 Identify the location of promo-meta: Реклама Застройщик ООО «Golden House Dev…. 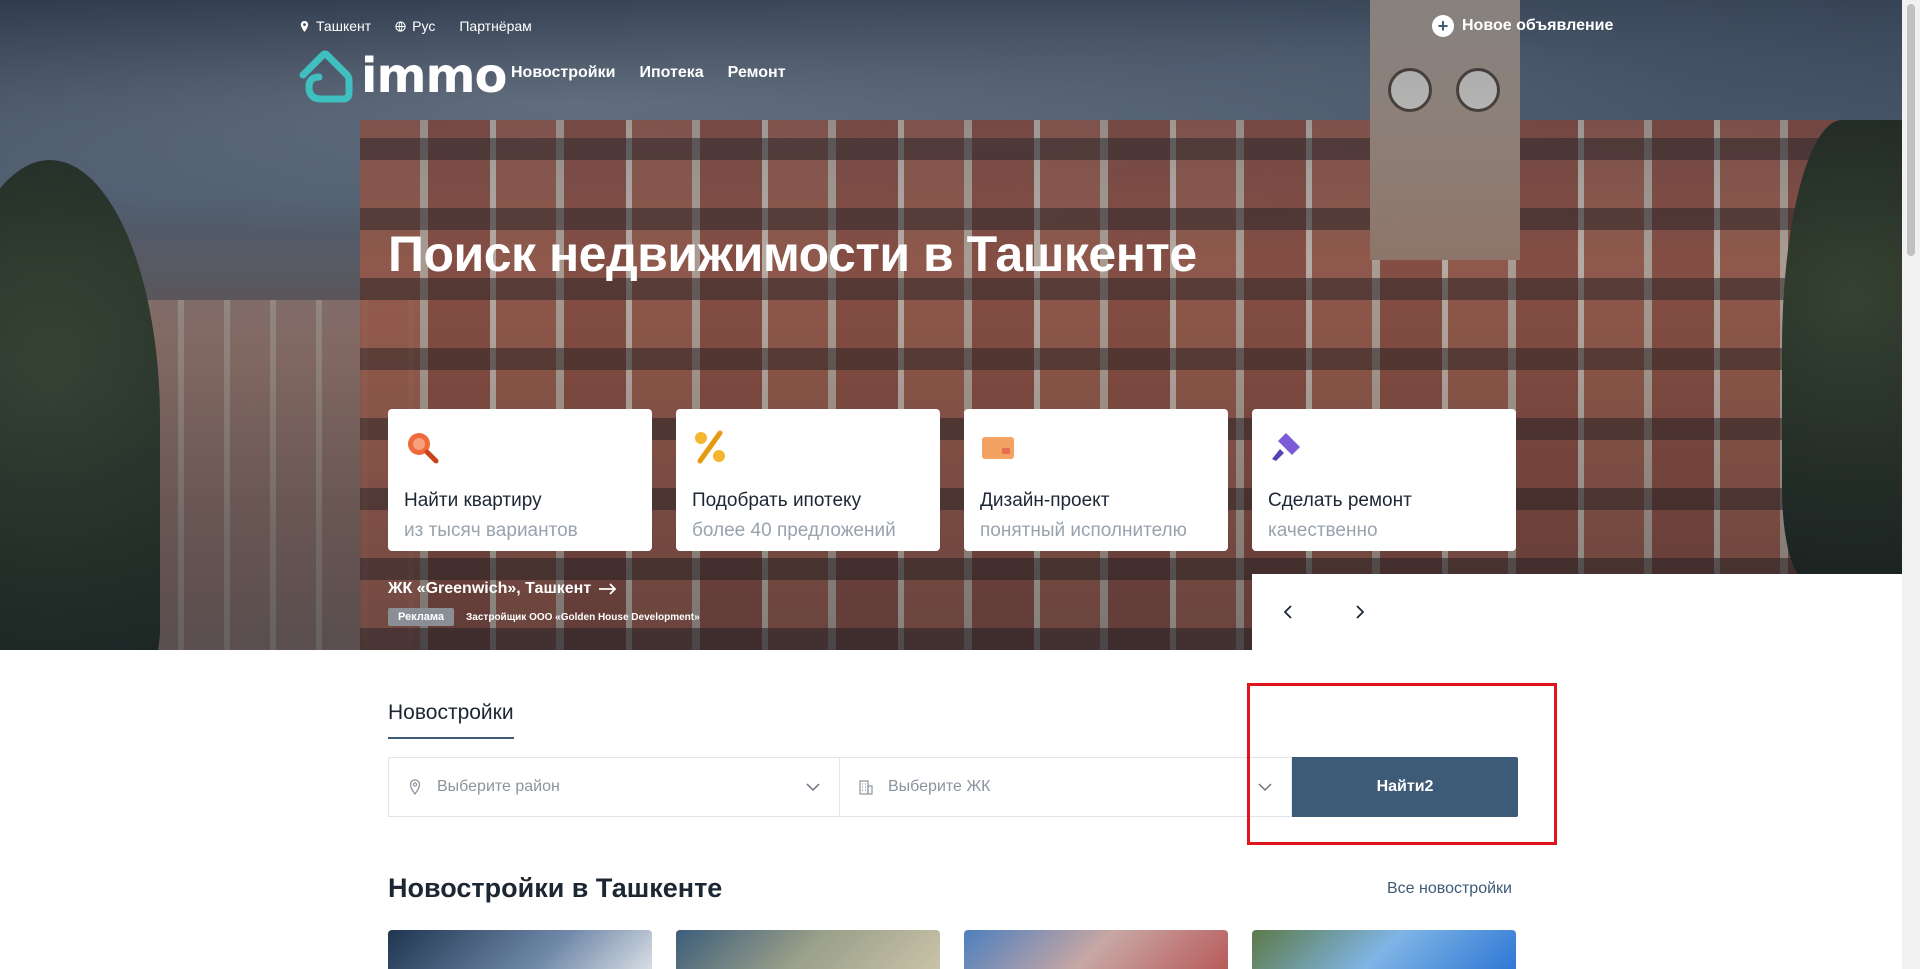
(544, 617).